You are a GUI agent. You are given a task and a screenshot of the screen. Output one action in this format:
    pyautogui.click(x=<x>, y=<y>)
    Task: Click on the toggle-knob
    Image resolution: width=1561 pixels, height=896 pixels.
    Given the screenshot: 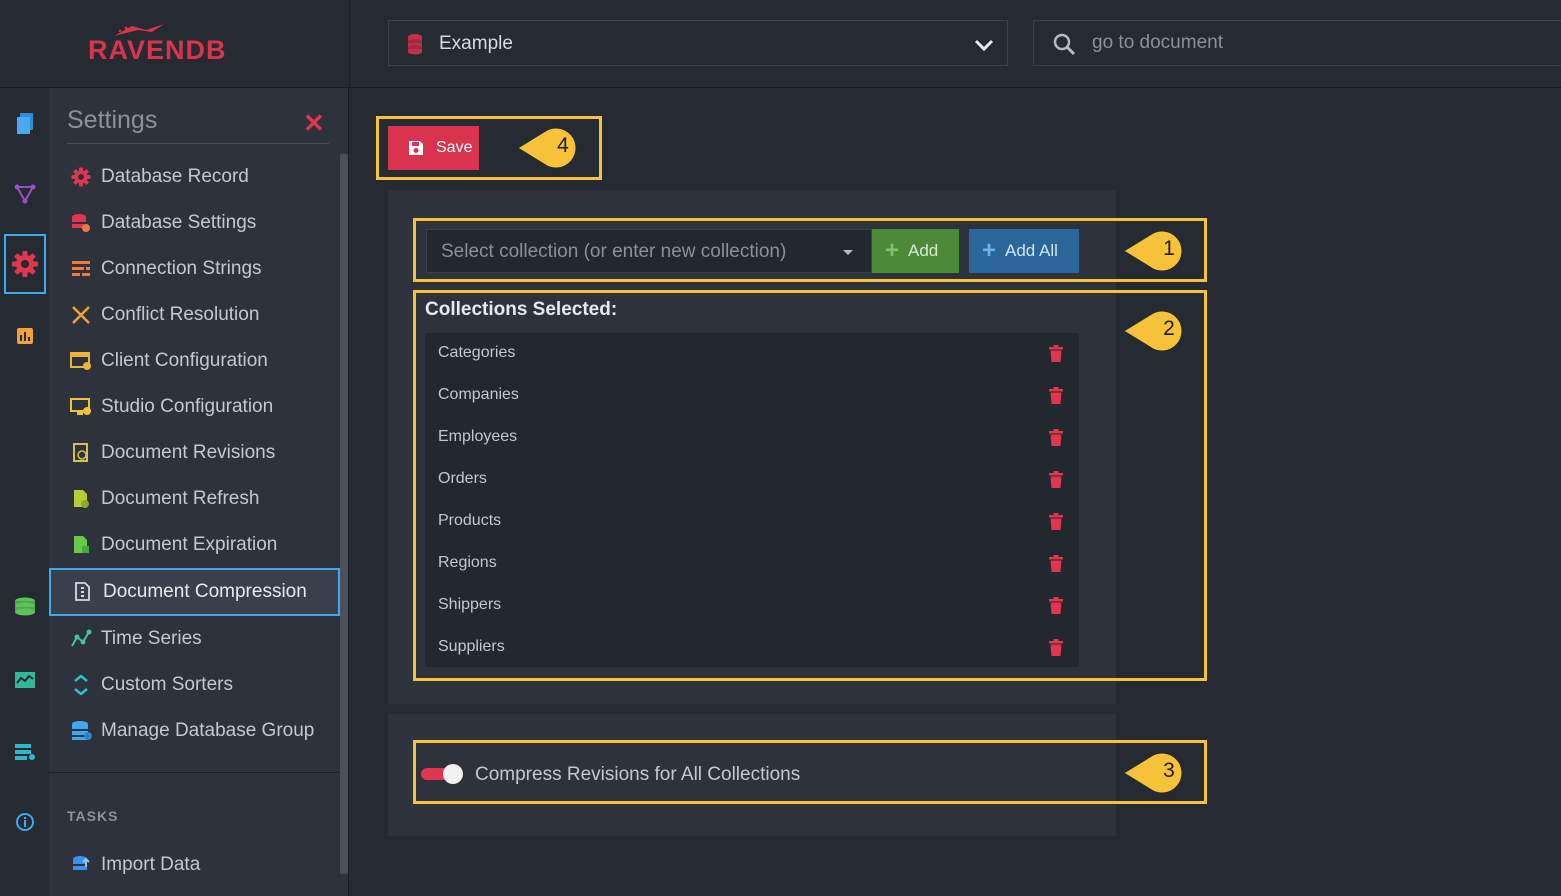 What is the action you would take?
    pyautogui.click(x=453, y=774)
    